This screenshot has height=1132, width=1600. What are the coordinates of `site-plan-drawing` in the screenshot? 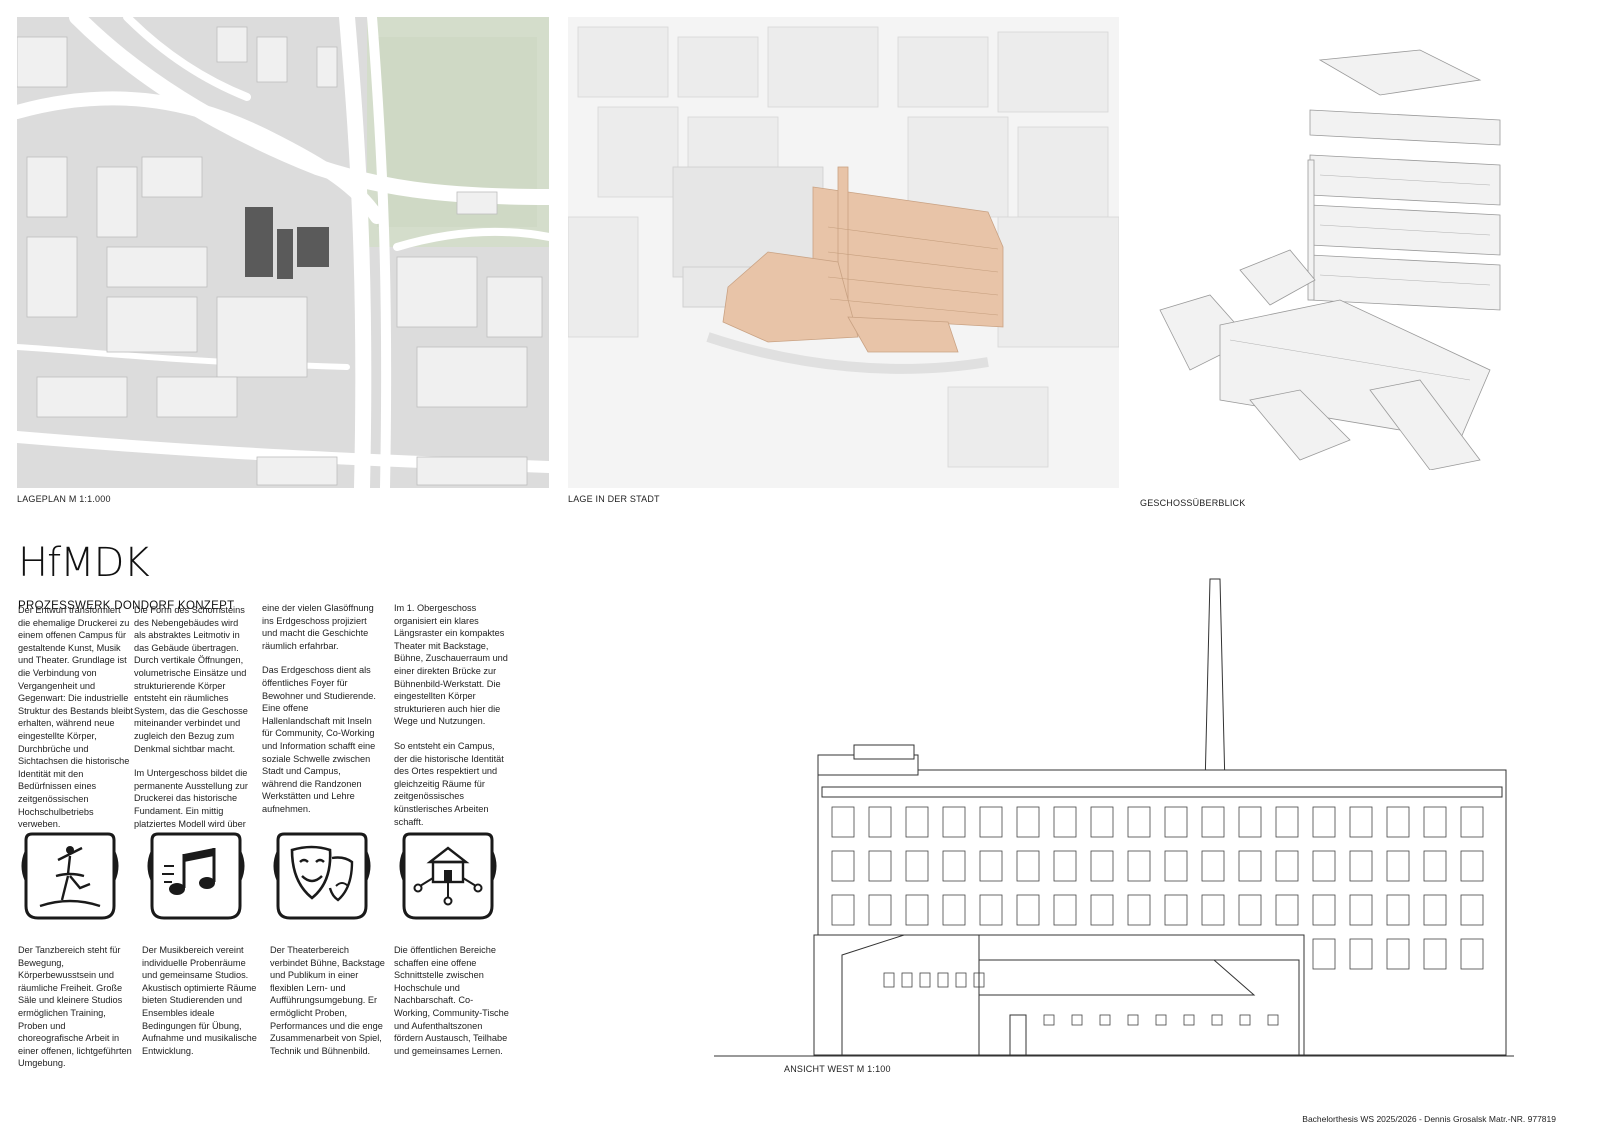 It's located at (283, 252).